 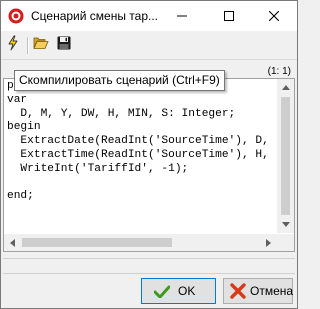 I want to click on cursor-position: (1: 1), so click(x=279, y=71).